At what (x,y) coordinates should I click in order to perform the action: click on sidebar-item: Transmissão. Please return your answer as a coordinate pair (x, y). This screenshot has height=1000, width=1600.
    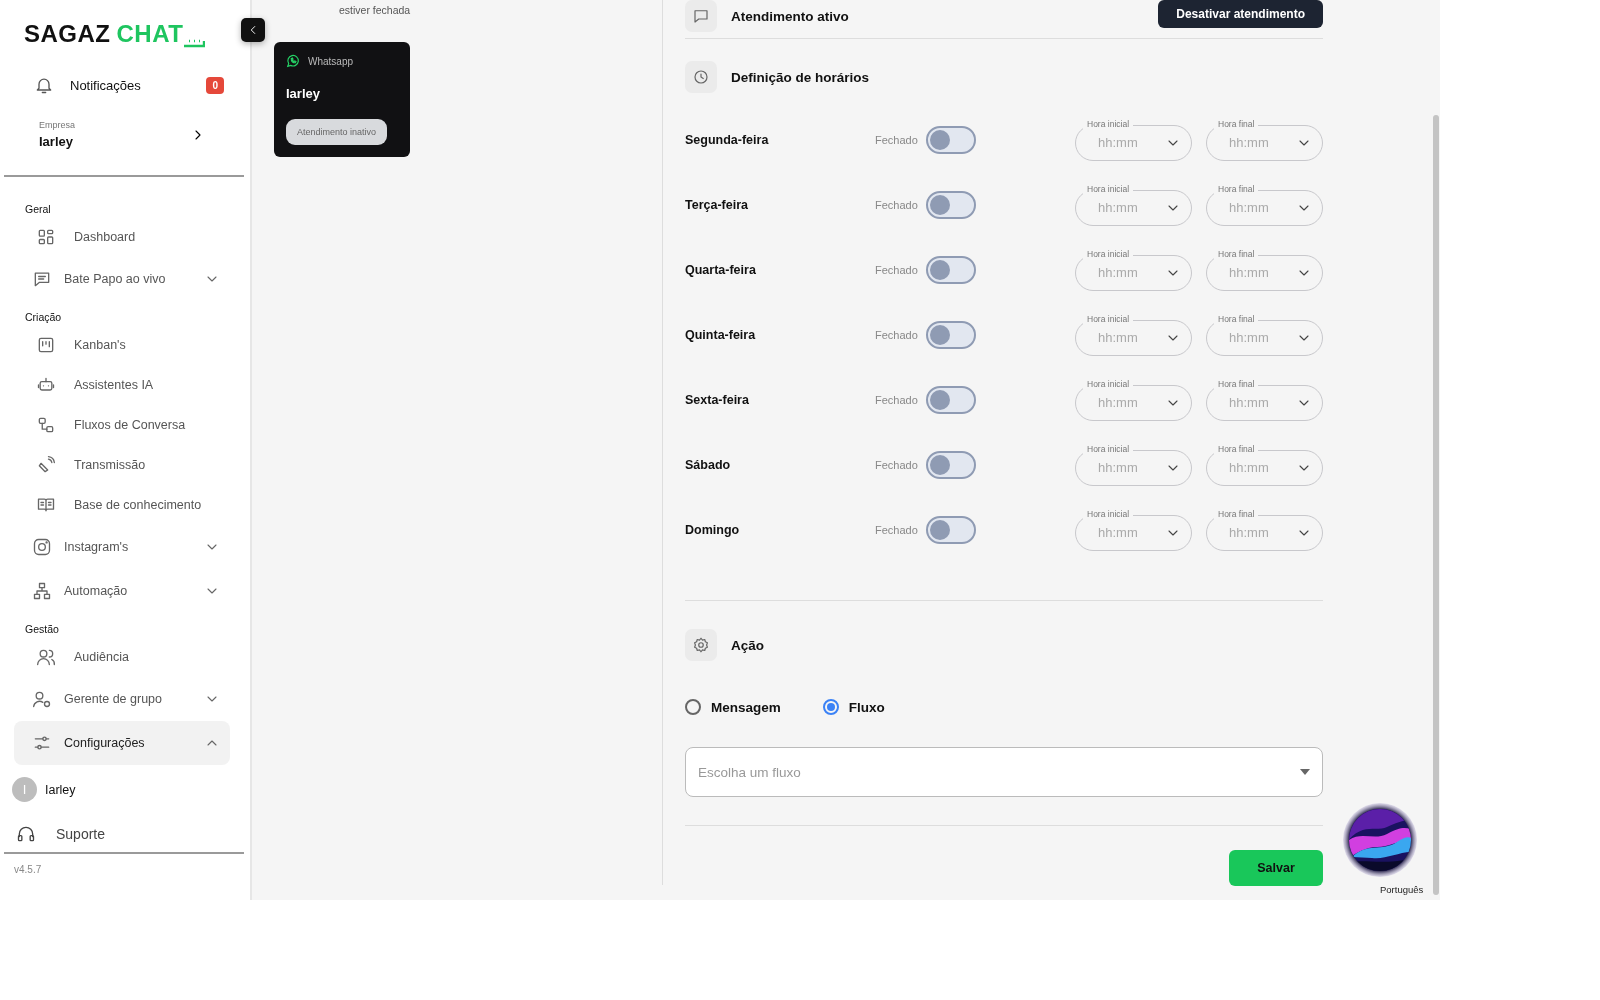
    Looking at the image, I should click on (122, 465).